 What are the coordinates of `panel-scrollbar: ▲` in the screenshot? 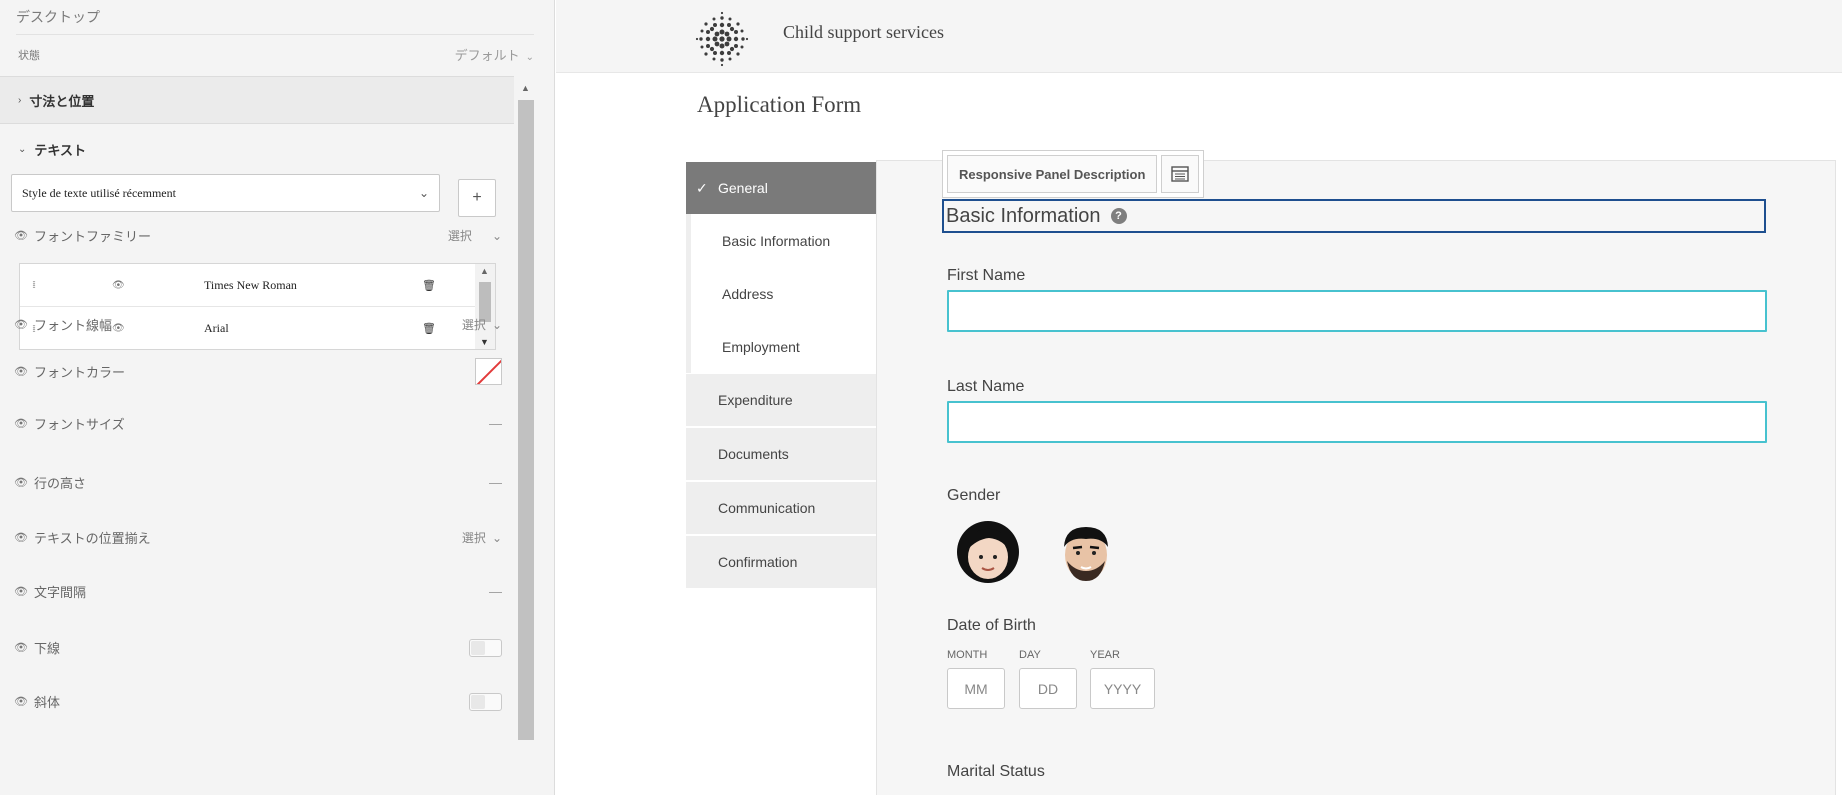 It's located at (526, 437).